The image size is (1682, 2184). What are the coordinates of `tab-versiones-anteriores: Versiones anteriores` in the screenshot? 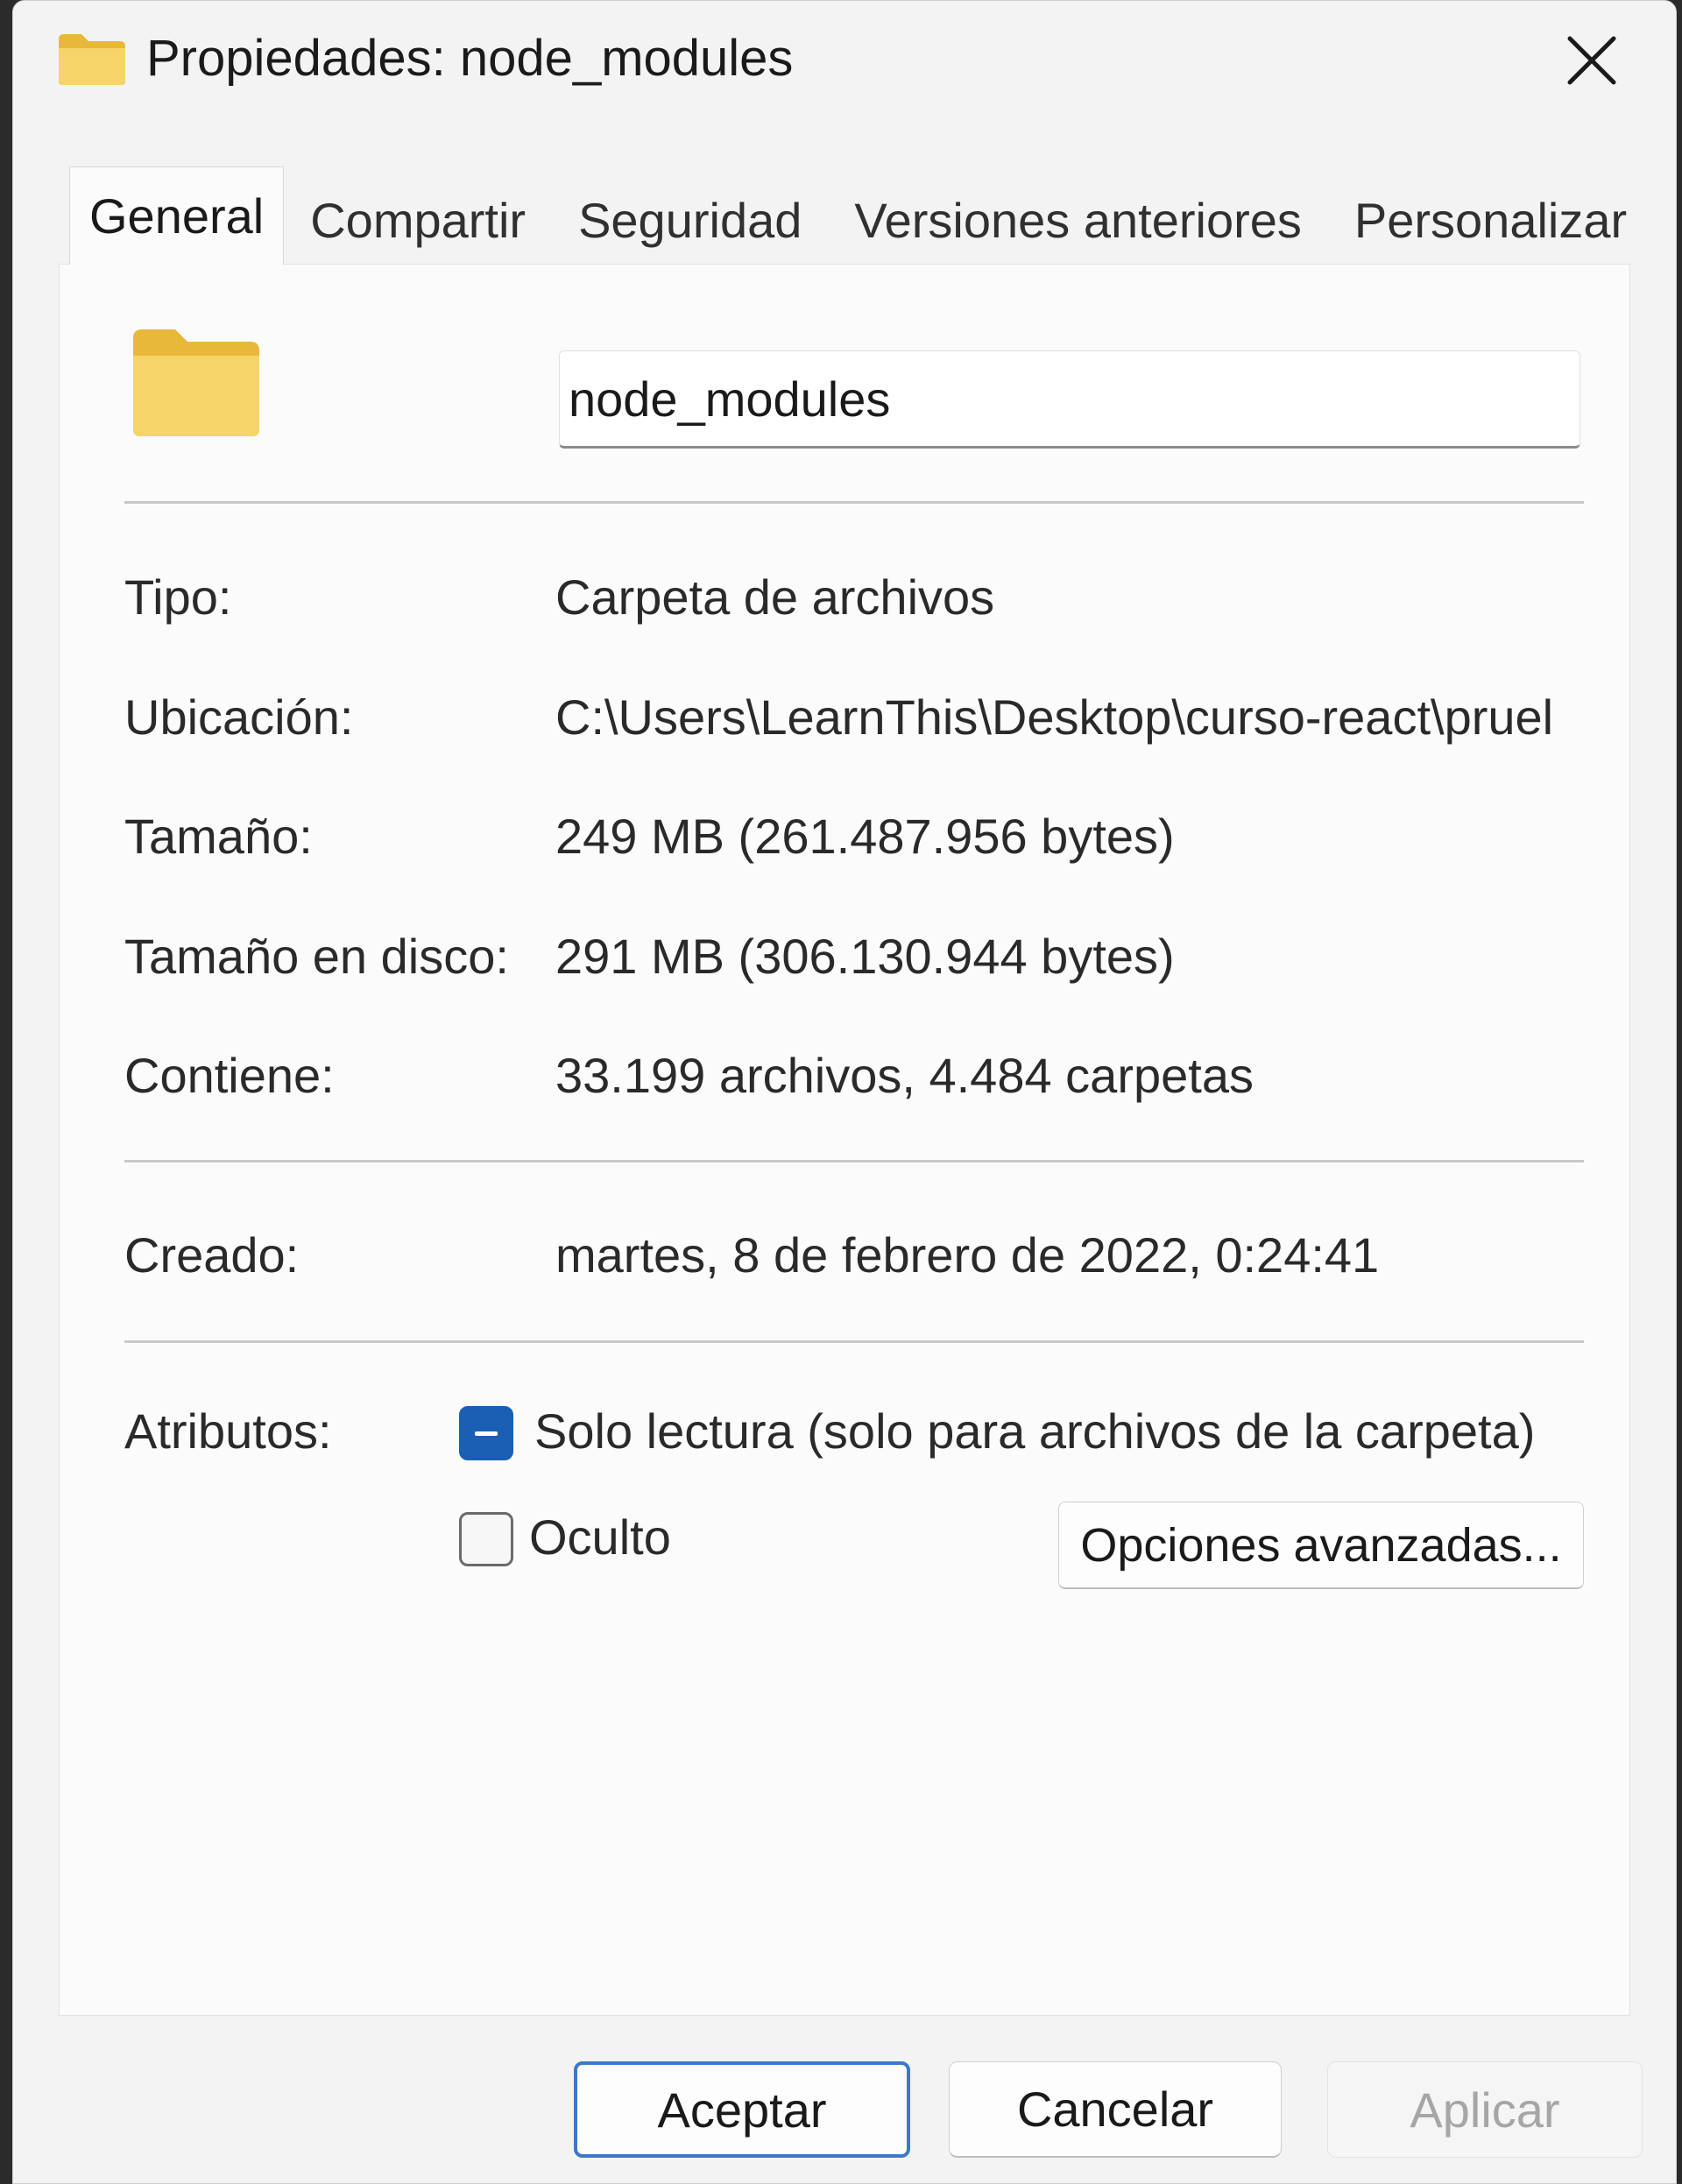 It's located at (1078, 220).